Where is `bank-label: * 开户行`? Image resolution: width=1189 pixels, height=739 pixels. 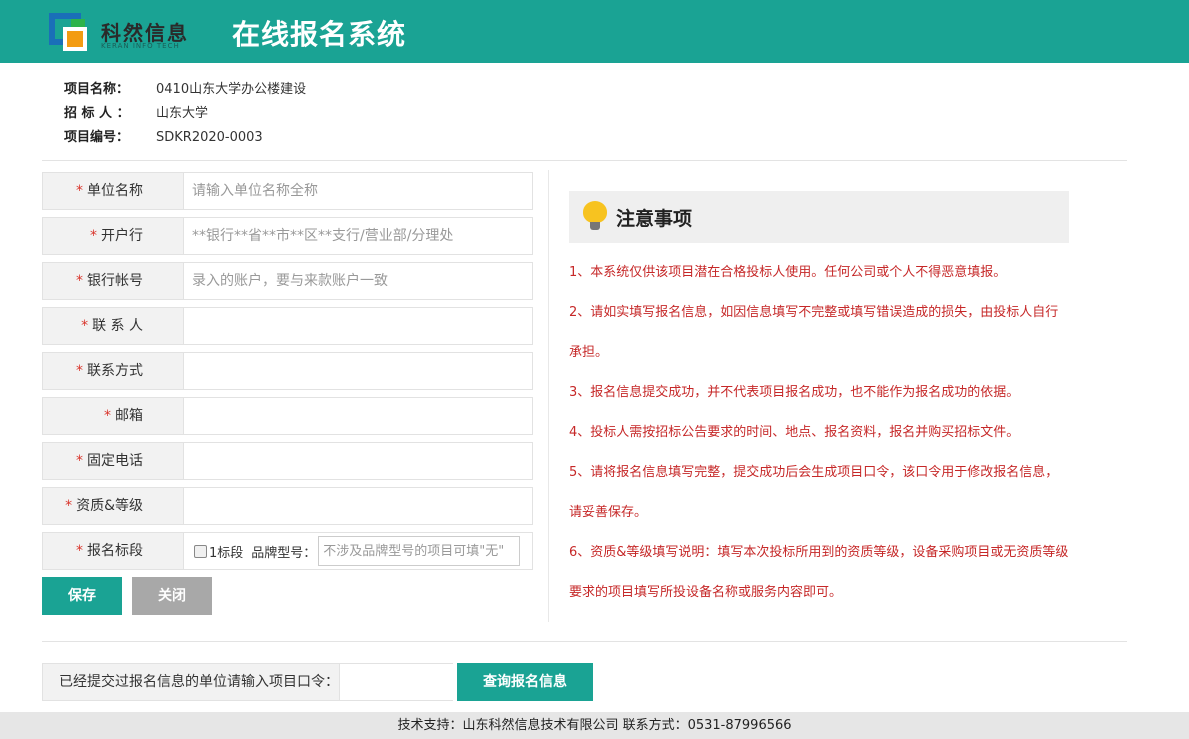
bank-label: * 开户行 is located at coordinates (113, 236).